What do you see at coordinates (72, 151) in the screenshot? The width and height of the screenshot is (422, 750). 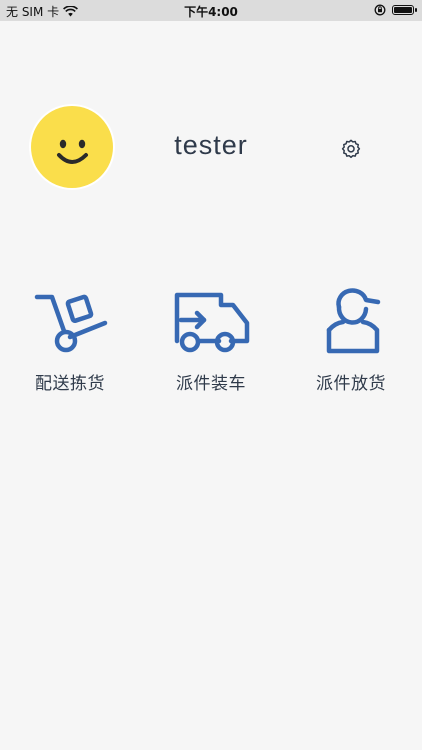 I see `smiley-face-icon` at bounding box center [72, 151].